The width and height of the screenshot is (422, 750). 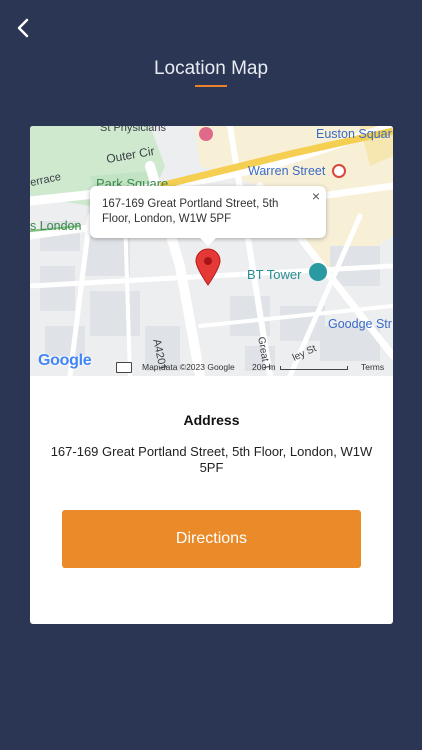 What do you see at coordinates (211, 539) in the screenshot?
I see `directions-button: Directions` at bounding box center [211, 539].